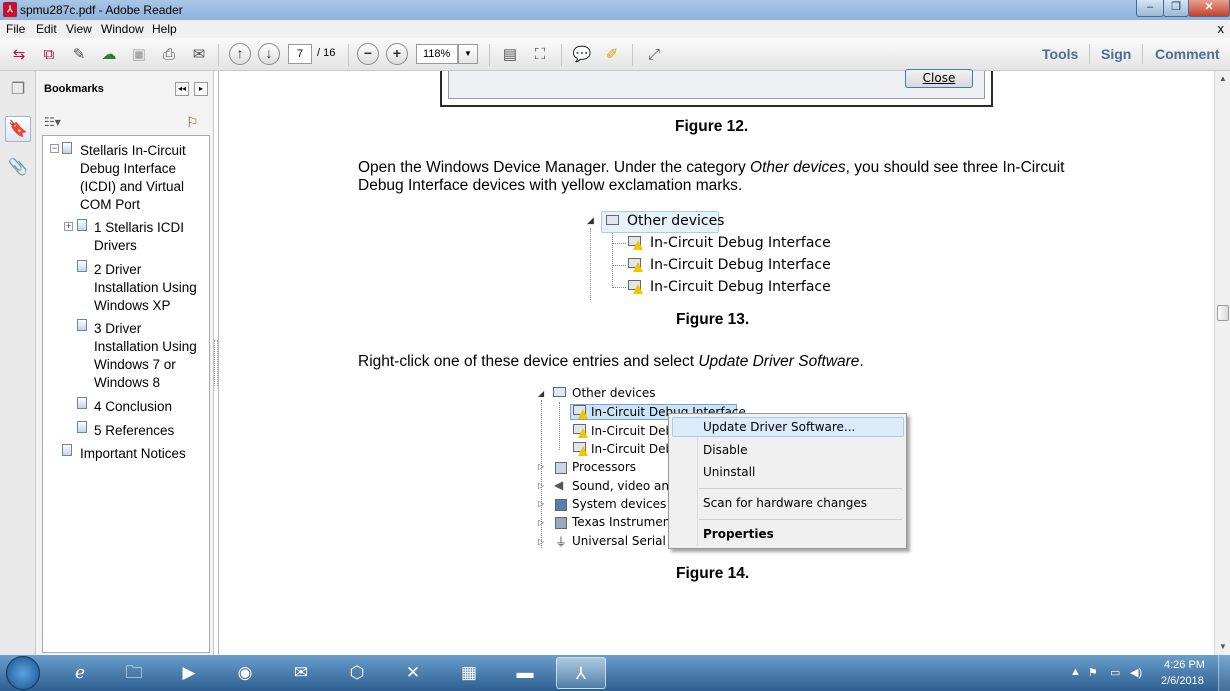  What do you see at coordinates (1187, 54) in the screenshot?
I see `comment-link: Comment` at bounding box center [1187, 54].